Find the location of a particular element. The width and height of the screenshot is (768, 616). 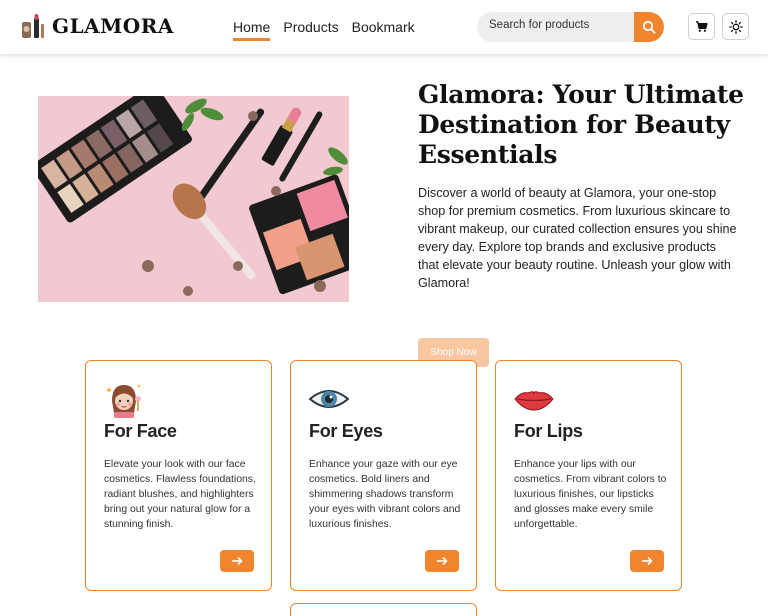

cart-icon is located at coordinates (701, 26).